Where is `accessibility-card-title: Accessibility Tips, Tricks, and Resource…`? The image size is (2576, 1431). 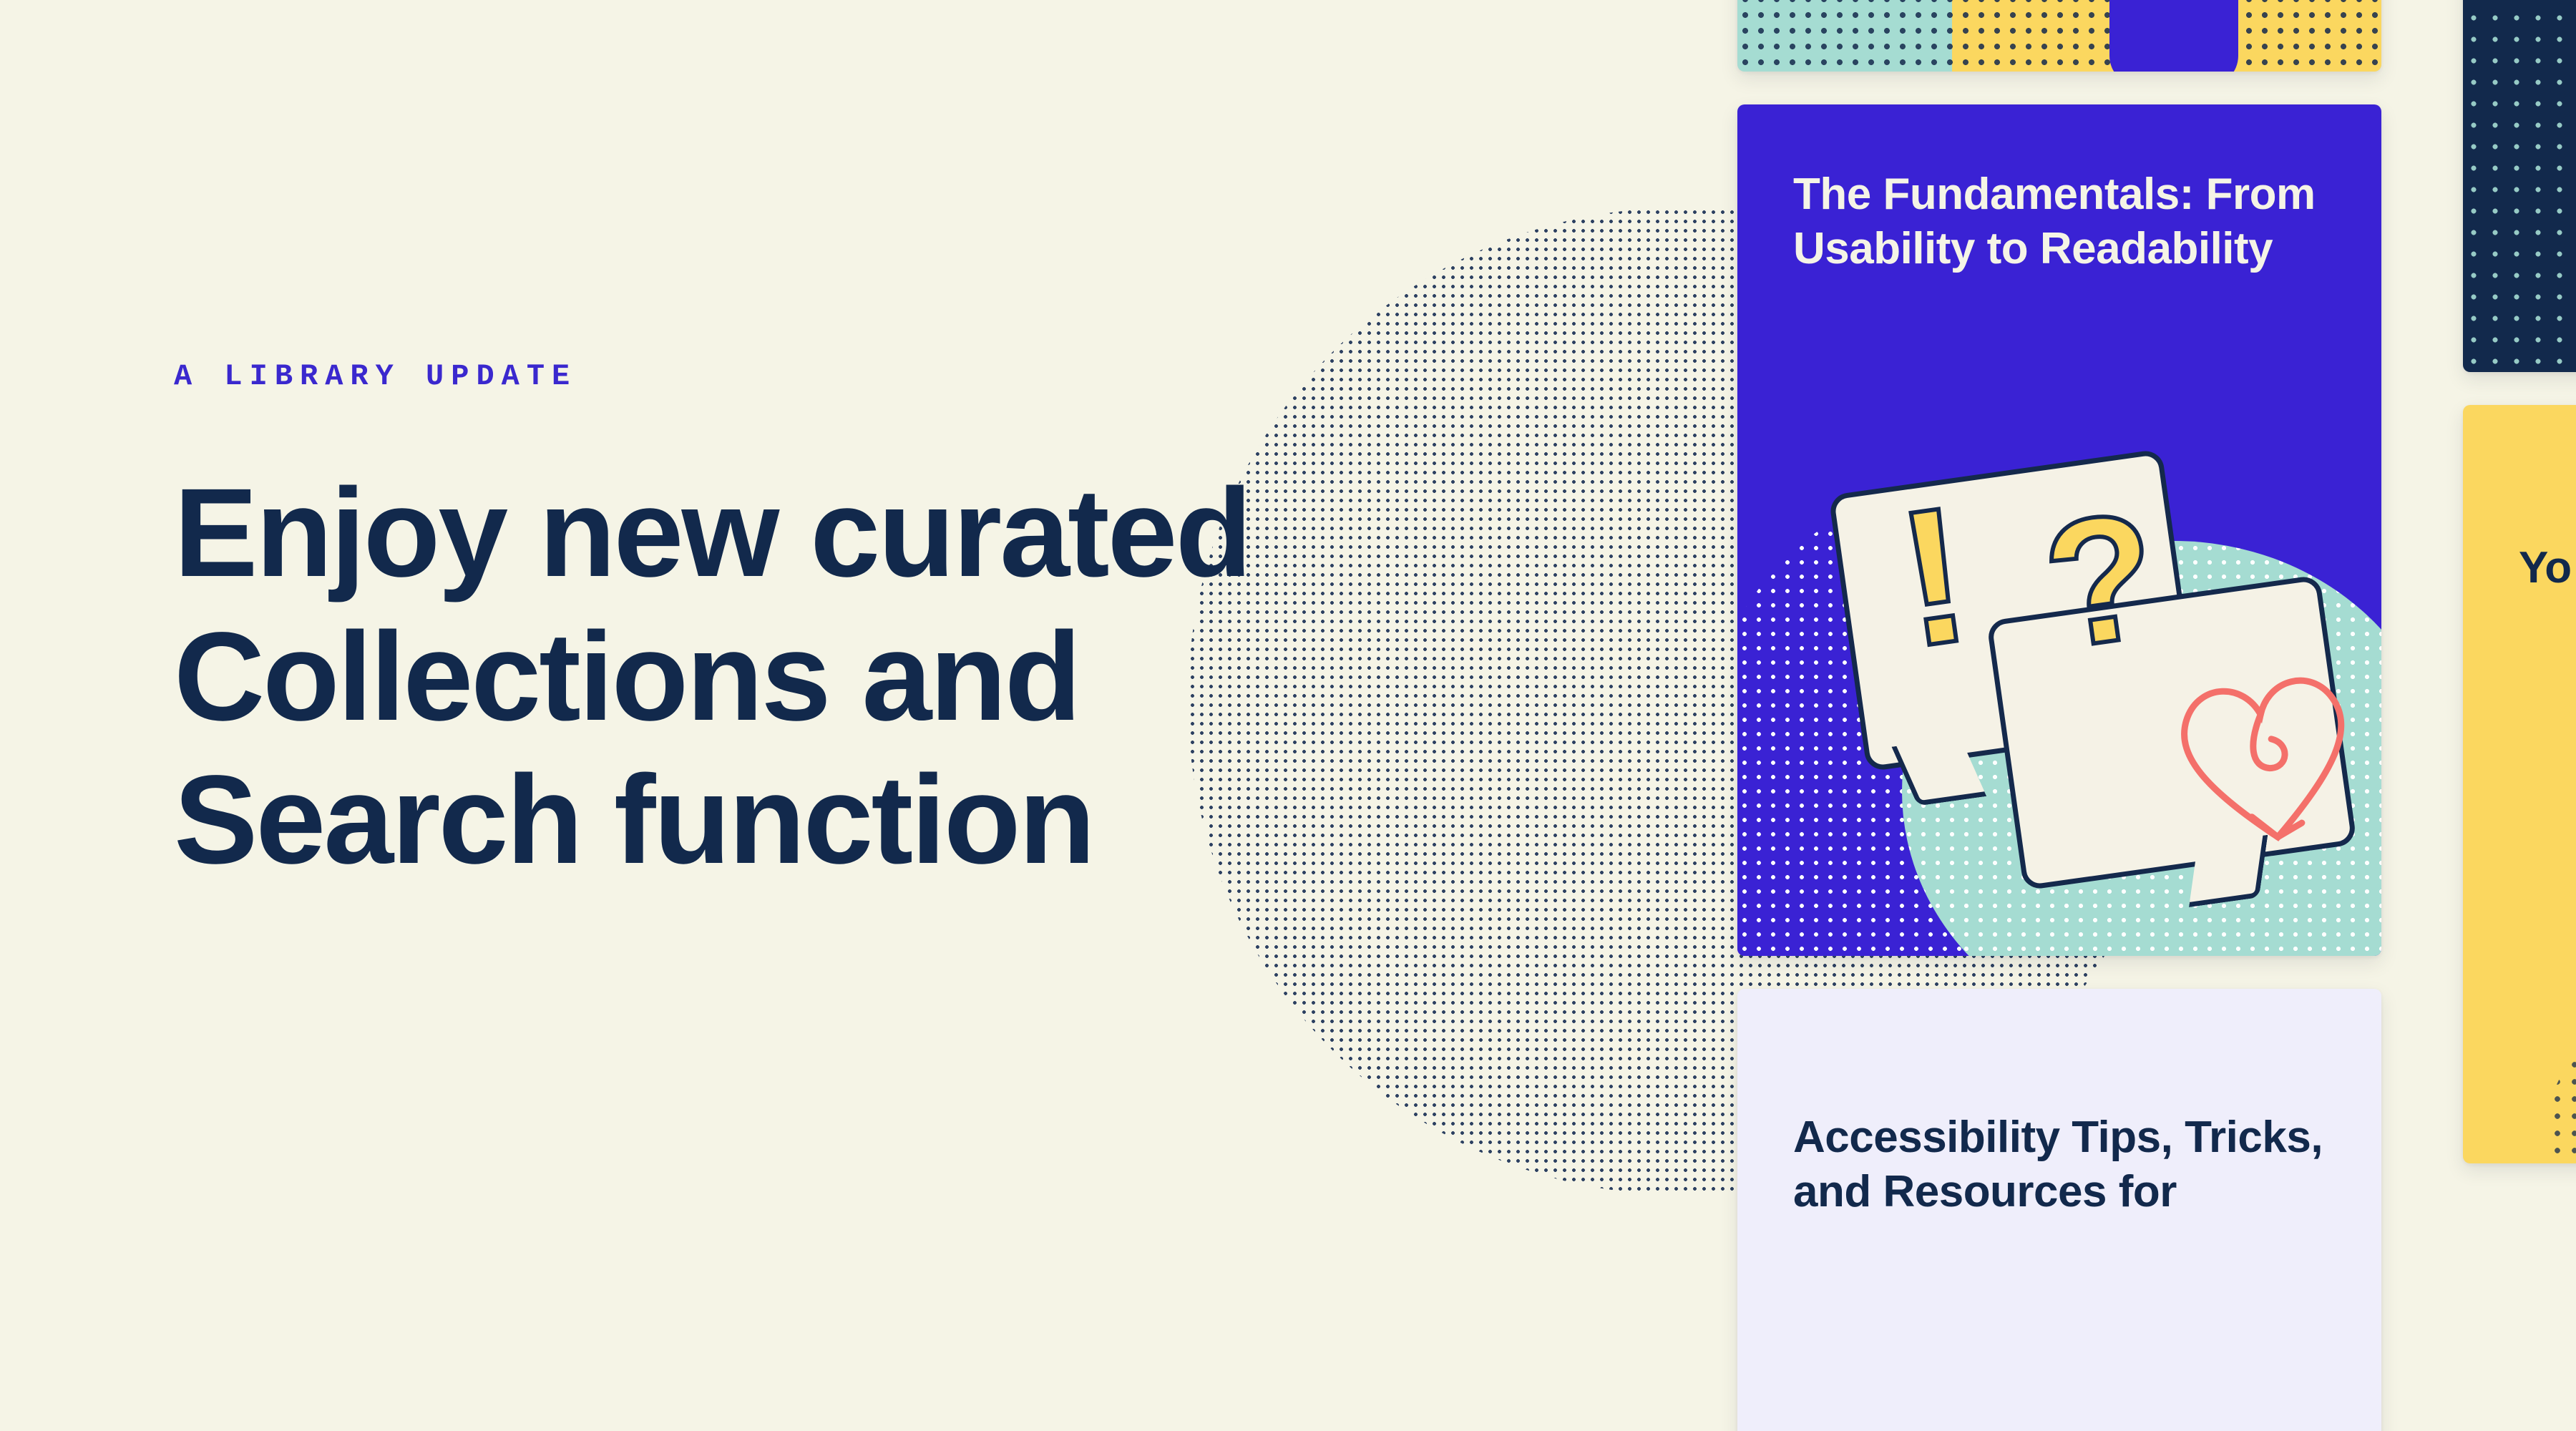 accessibility-card-title: Accessibility Tips, Tricks, and Resource… is located at coordinates (2058, 1164).